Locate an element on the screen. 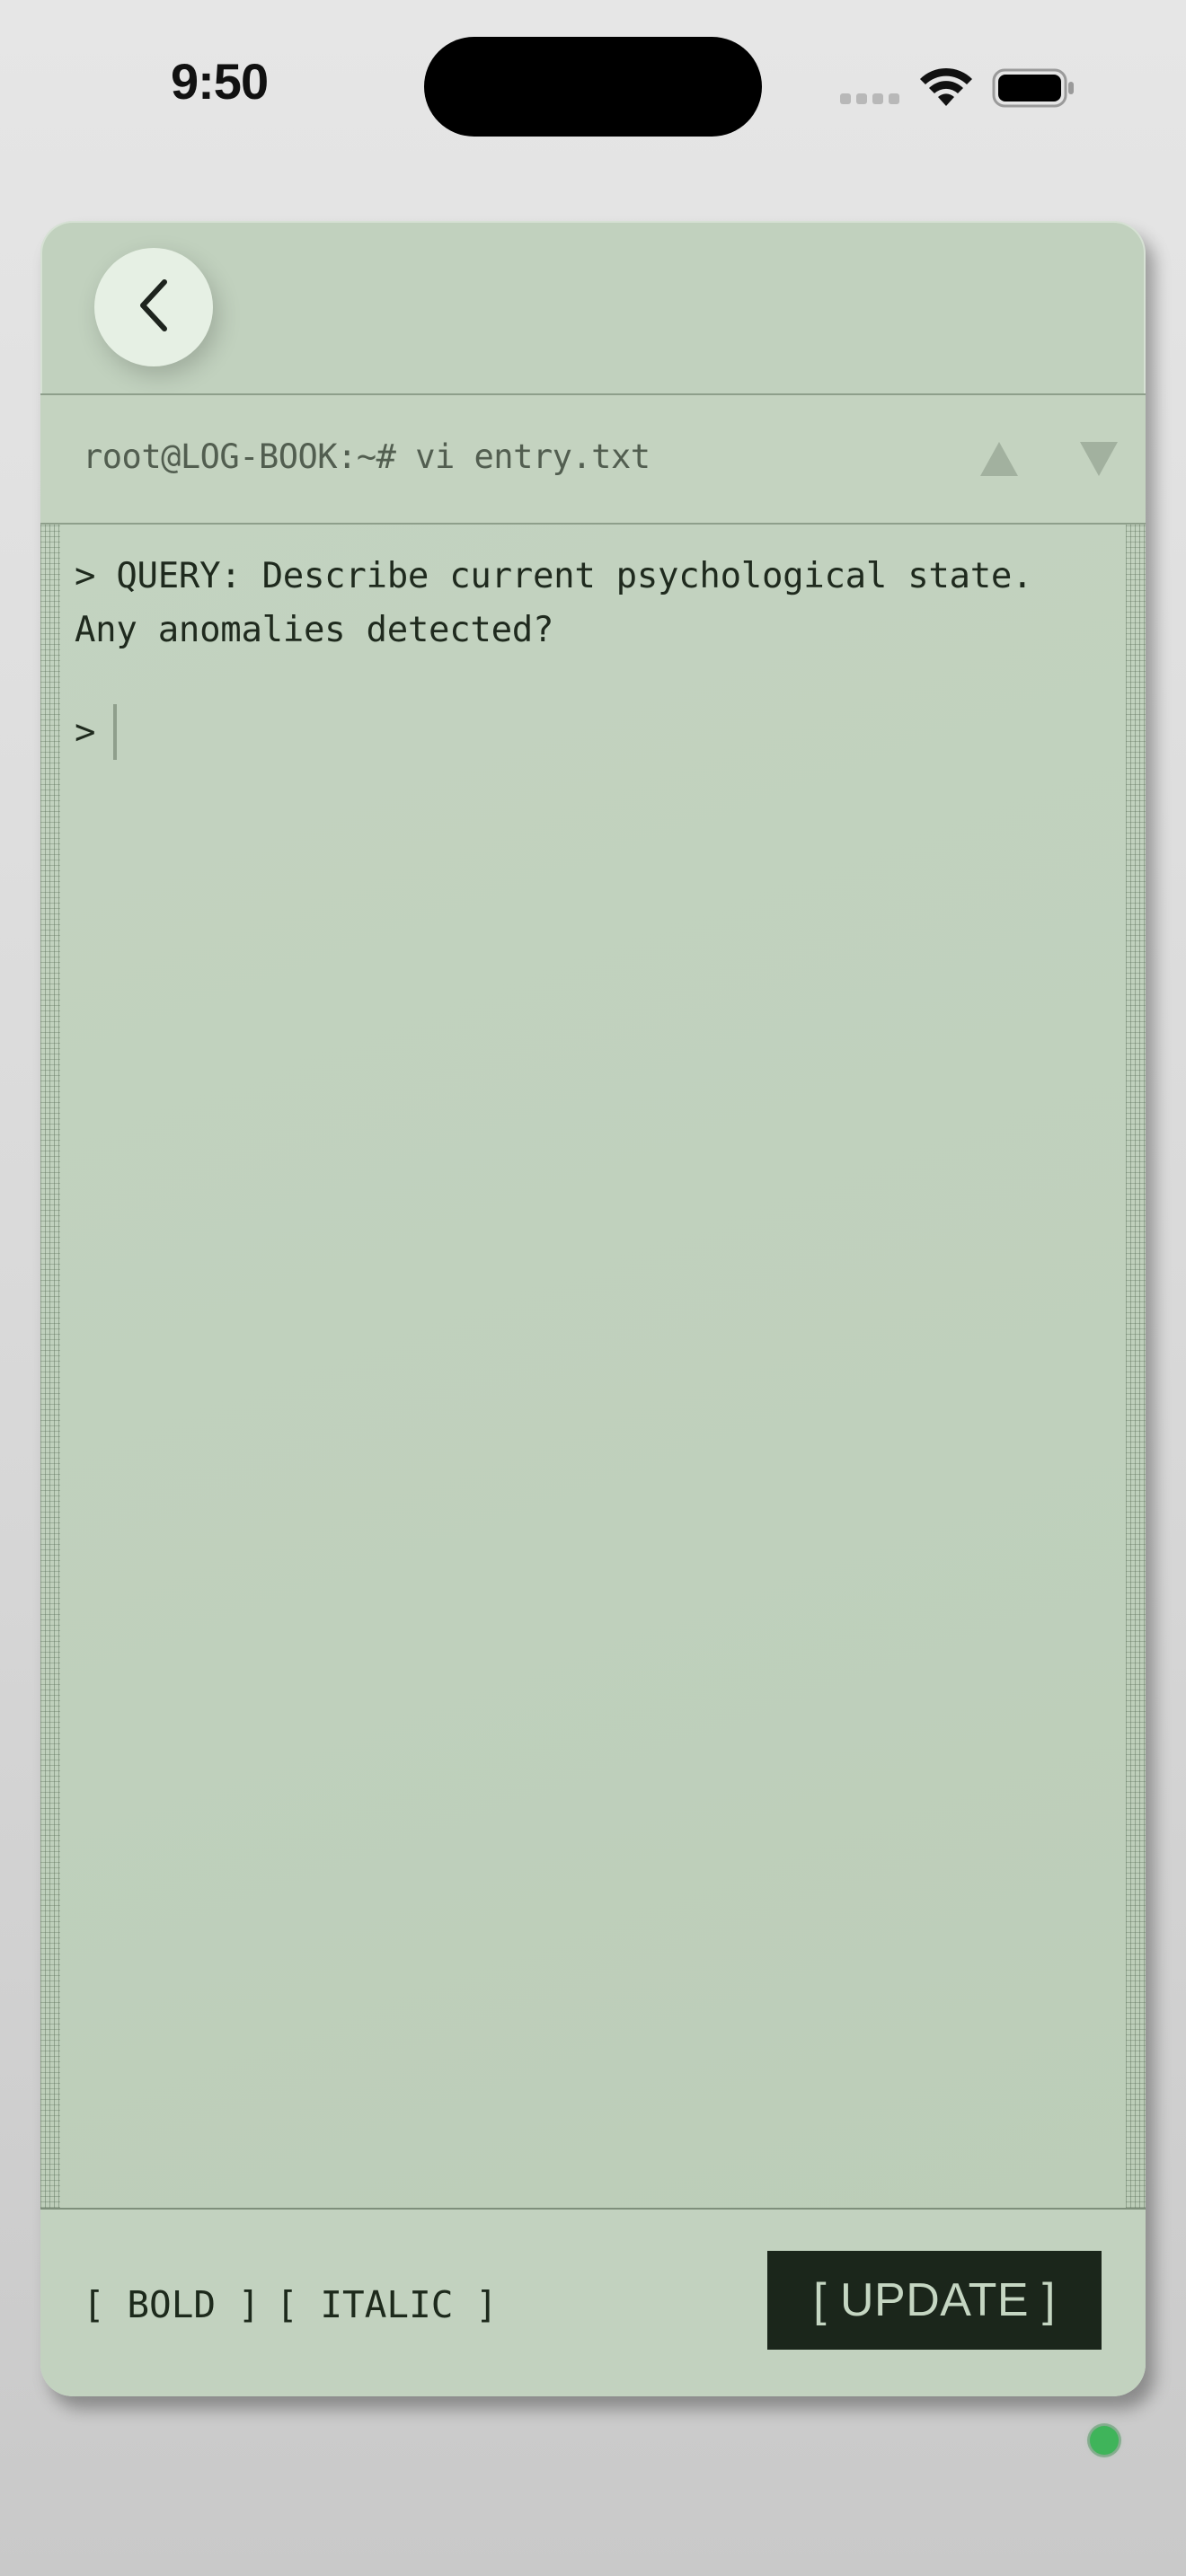  status-time: 9:50 is located at coordinates (220, 81).